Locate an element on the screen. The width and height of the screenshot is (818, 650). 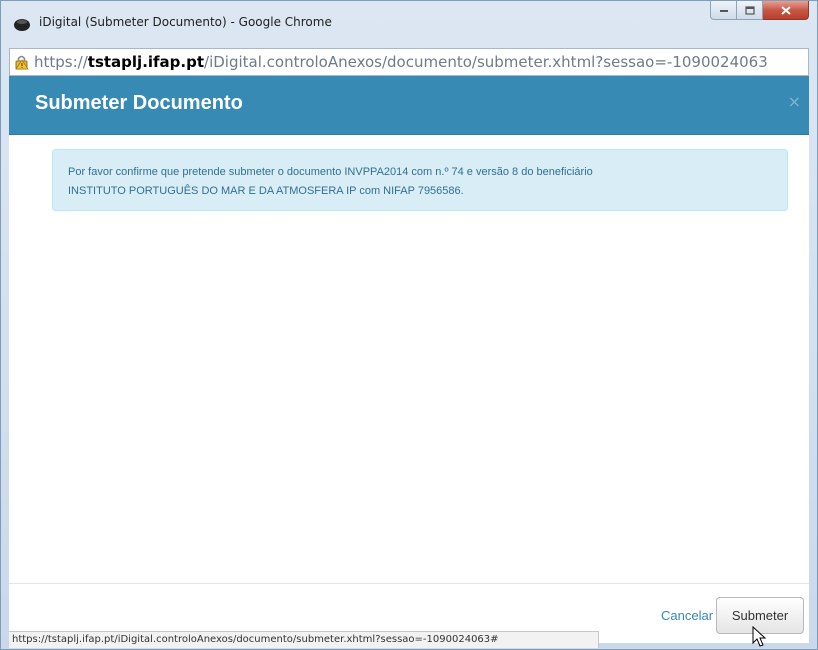
minimize-icon is located at coordinates (723, 11).